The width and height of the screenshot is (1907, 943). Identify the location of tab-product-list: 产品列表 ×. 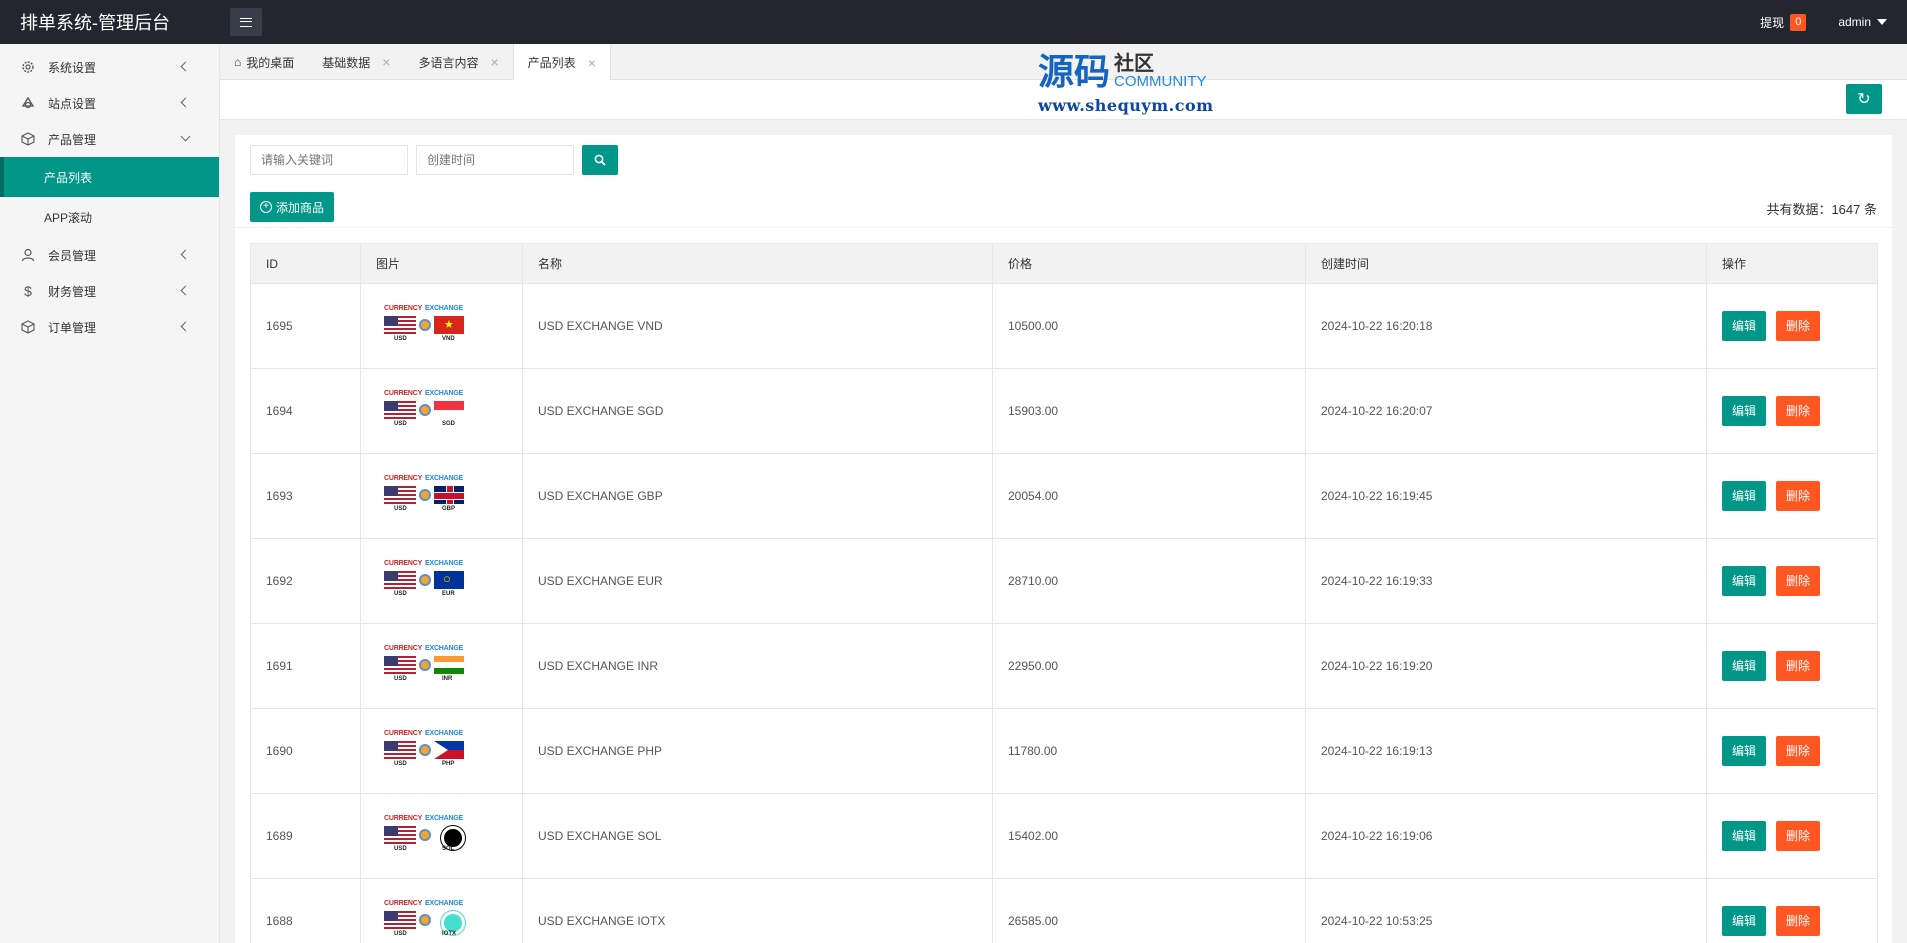
(561, 62).